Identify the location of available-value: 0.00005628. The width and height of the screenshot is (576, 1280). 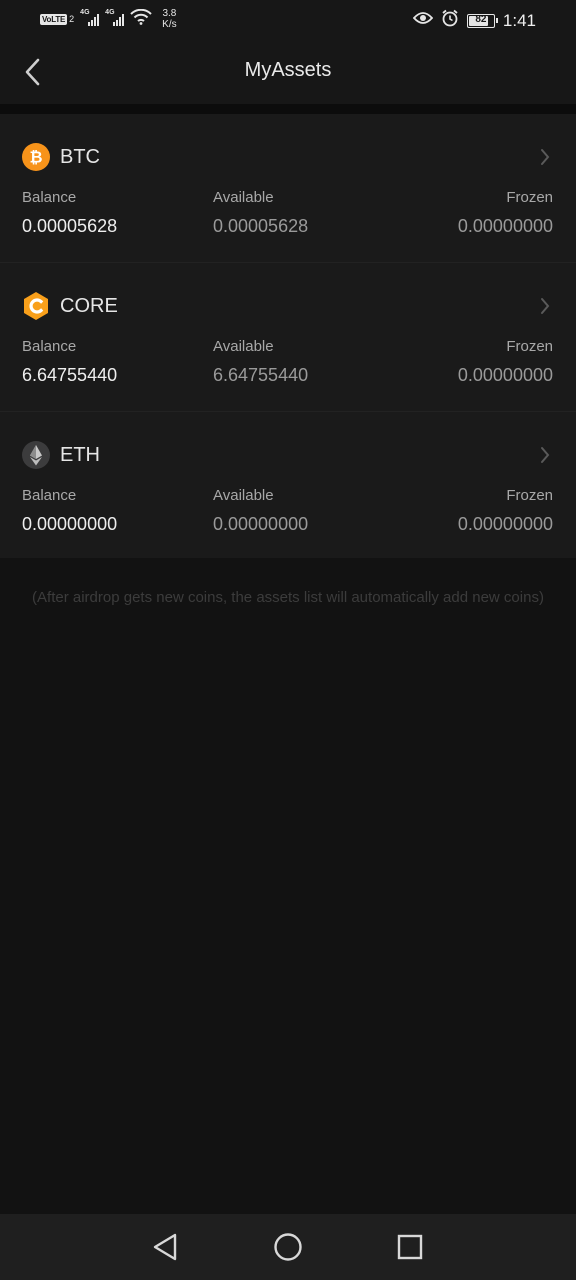
(261, 226).